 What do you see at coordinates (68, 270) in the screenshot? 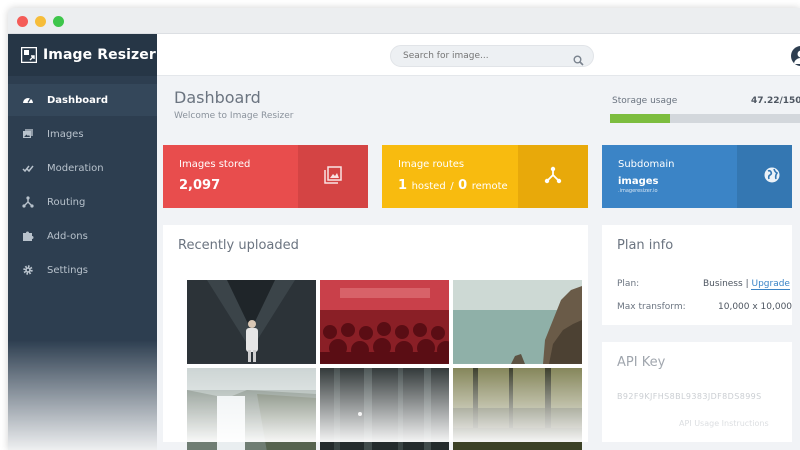
I see `sidebar-item-label: Settings` at bounding box center [68, 270].